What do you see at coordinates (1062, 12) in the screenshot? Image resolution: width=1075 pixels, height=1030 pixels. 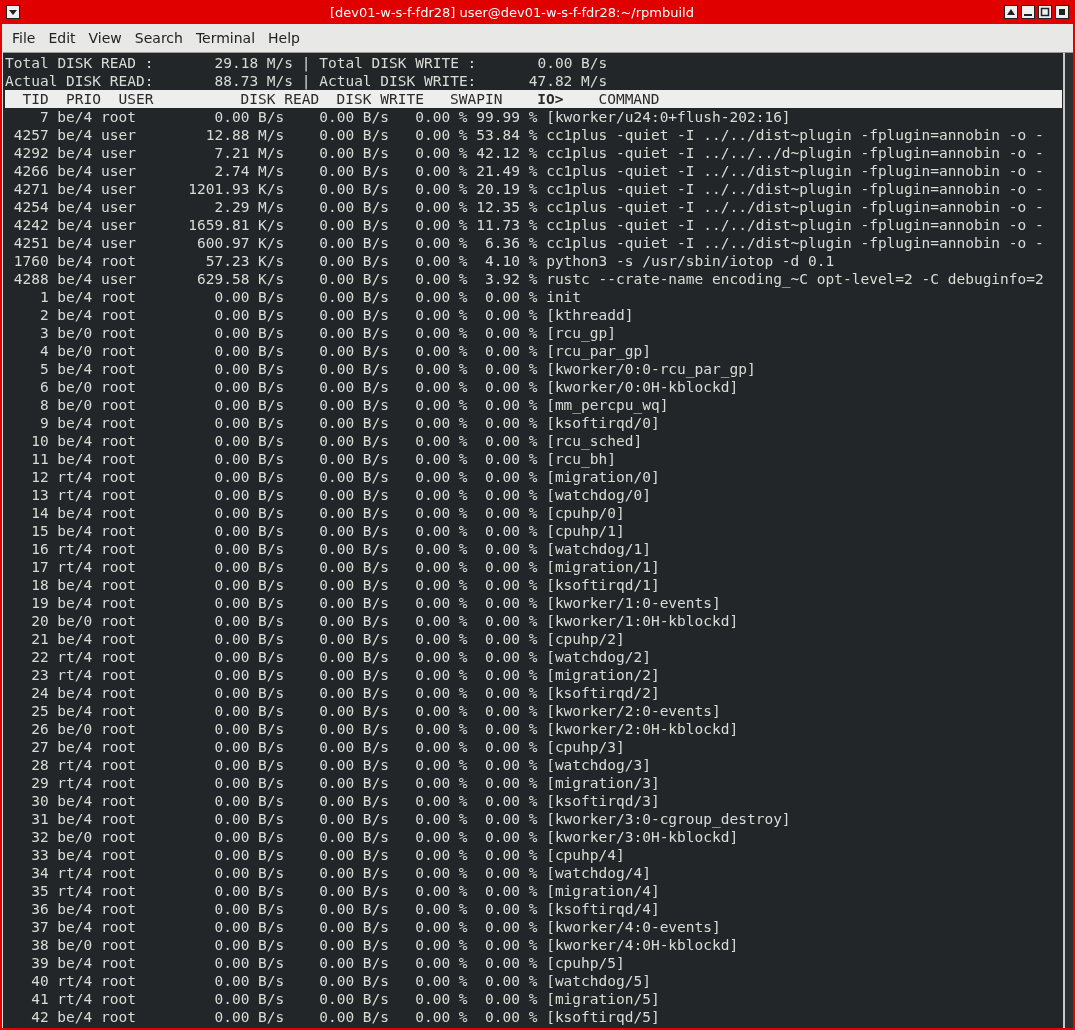 I see `close-icon` at bounding box center [1062, 12].